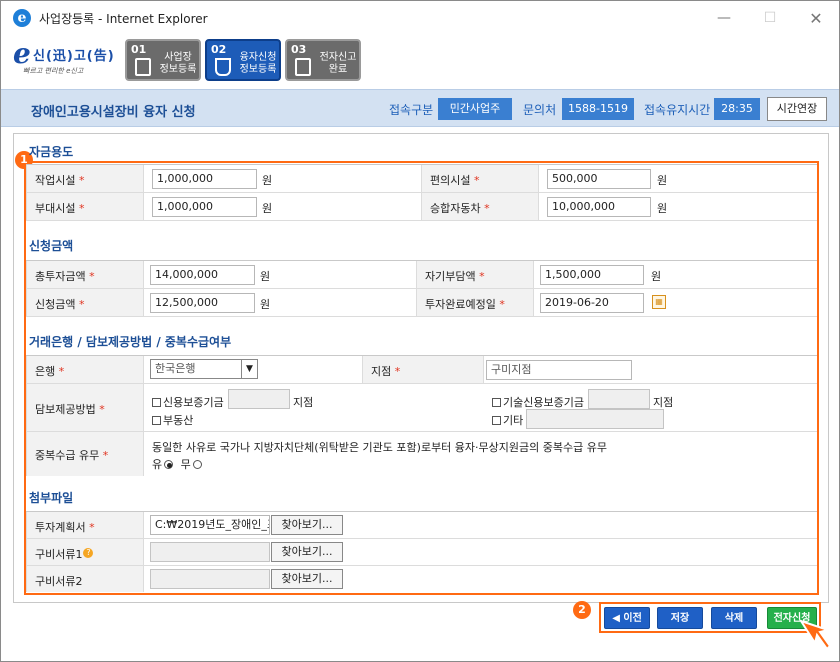 The width and height of the screenshot is (840, 662). Describe the element at coordinates (22, 18) in the screenshot. I see `internet-explorer-icon: e` at that location.